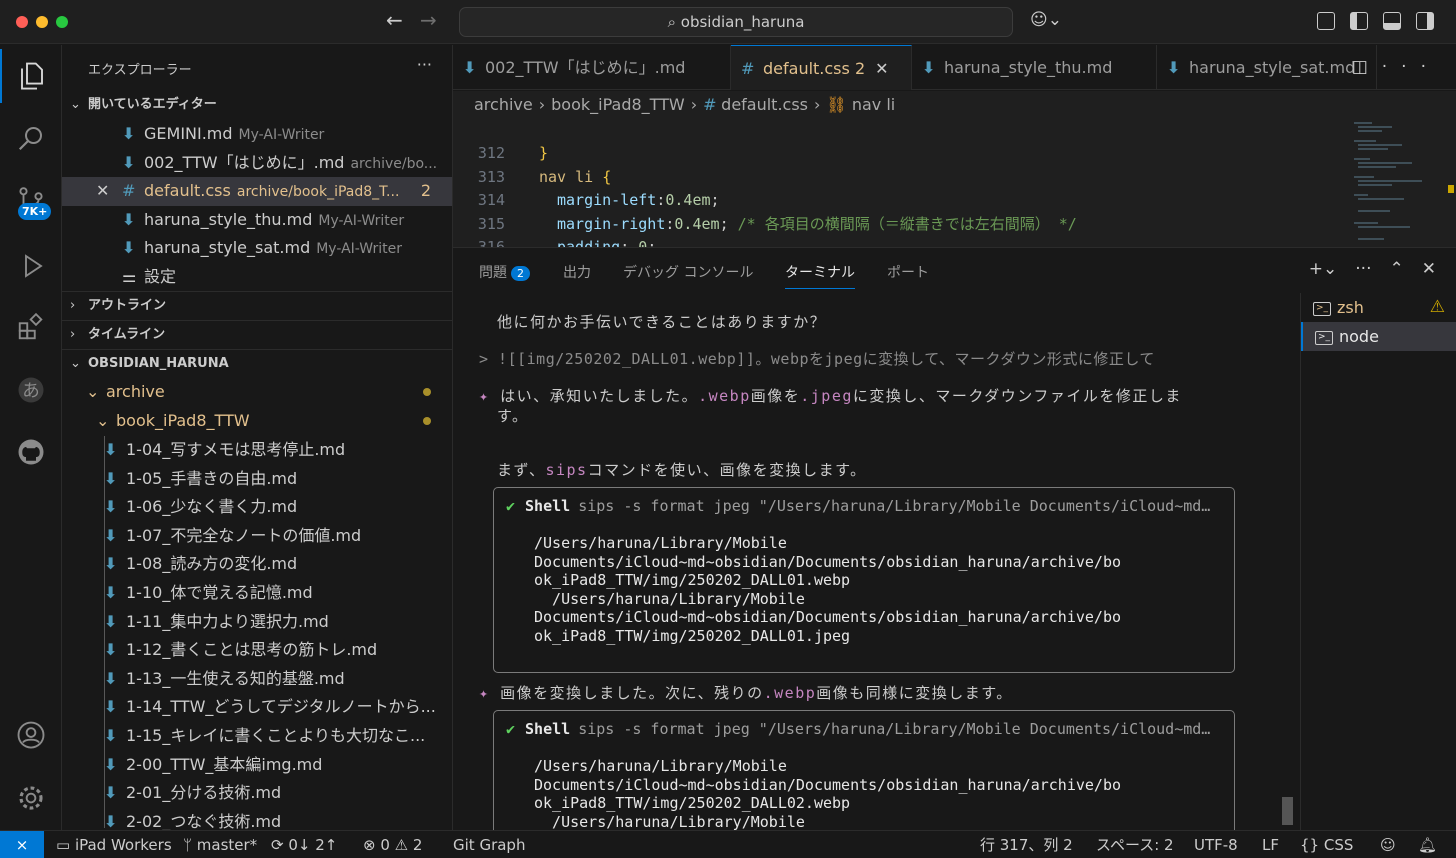  I want to click on run-debug-icon, so click(31, 266).